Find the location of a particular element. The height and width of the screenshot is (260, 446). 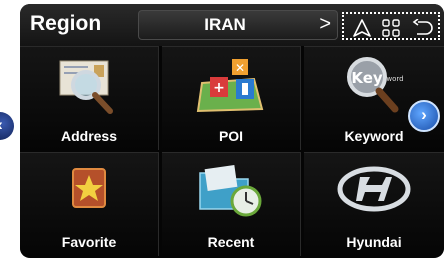

keyword-icon-text: Key is located at coordinates (367, 78).